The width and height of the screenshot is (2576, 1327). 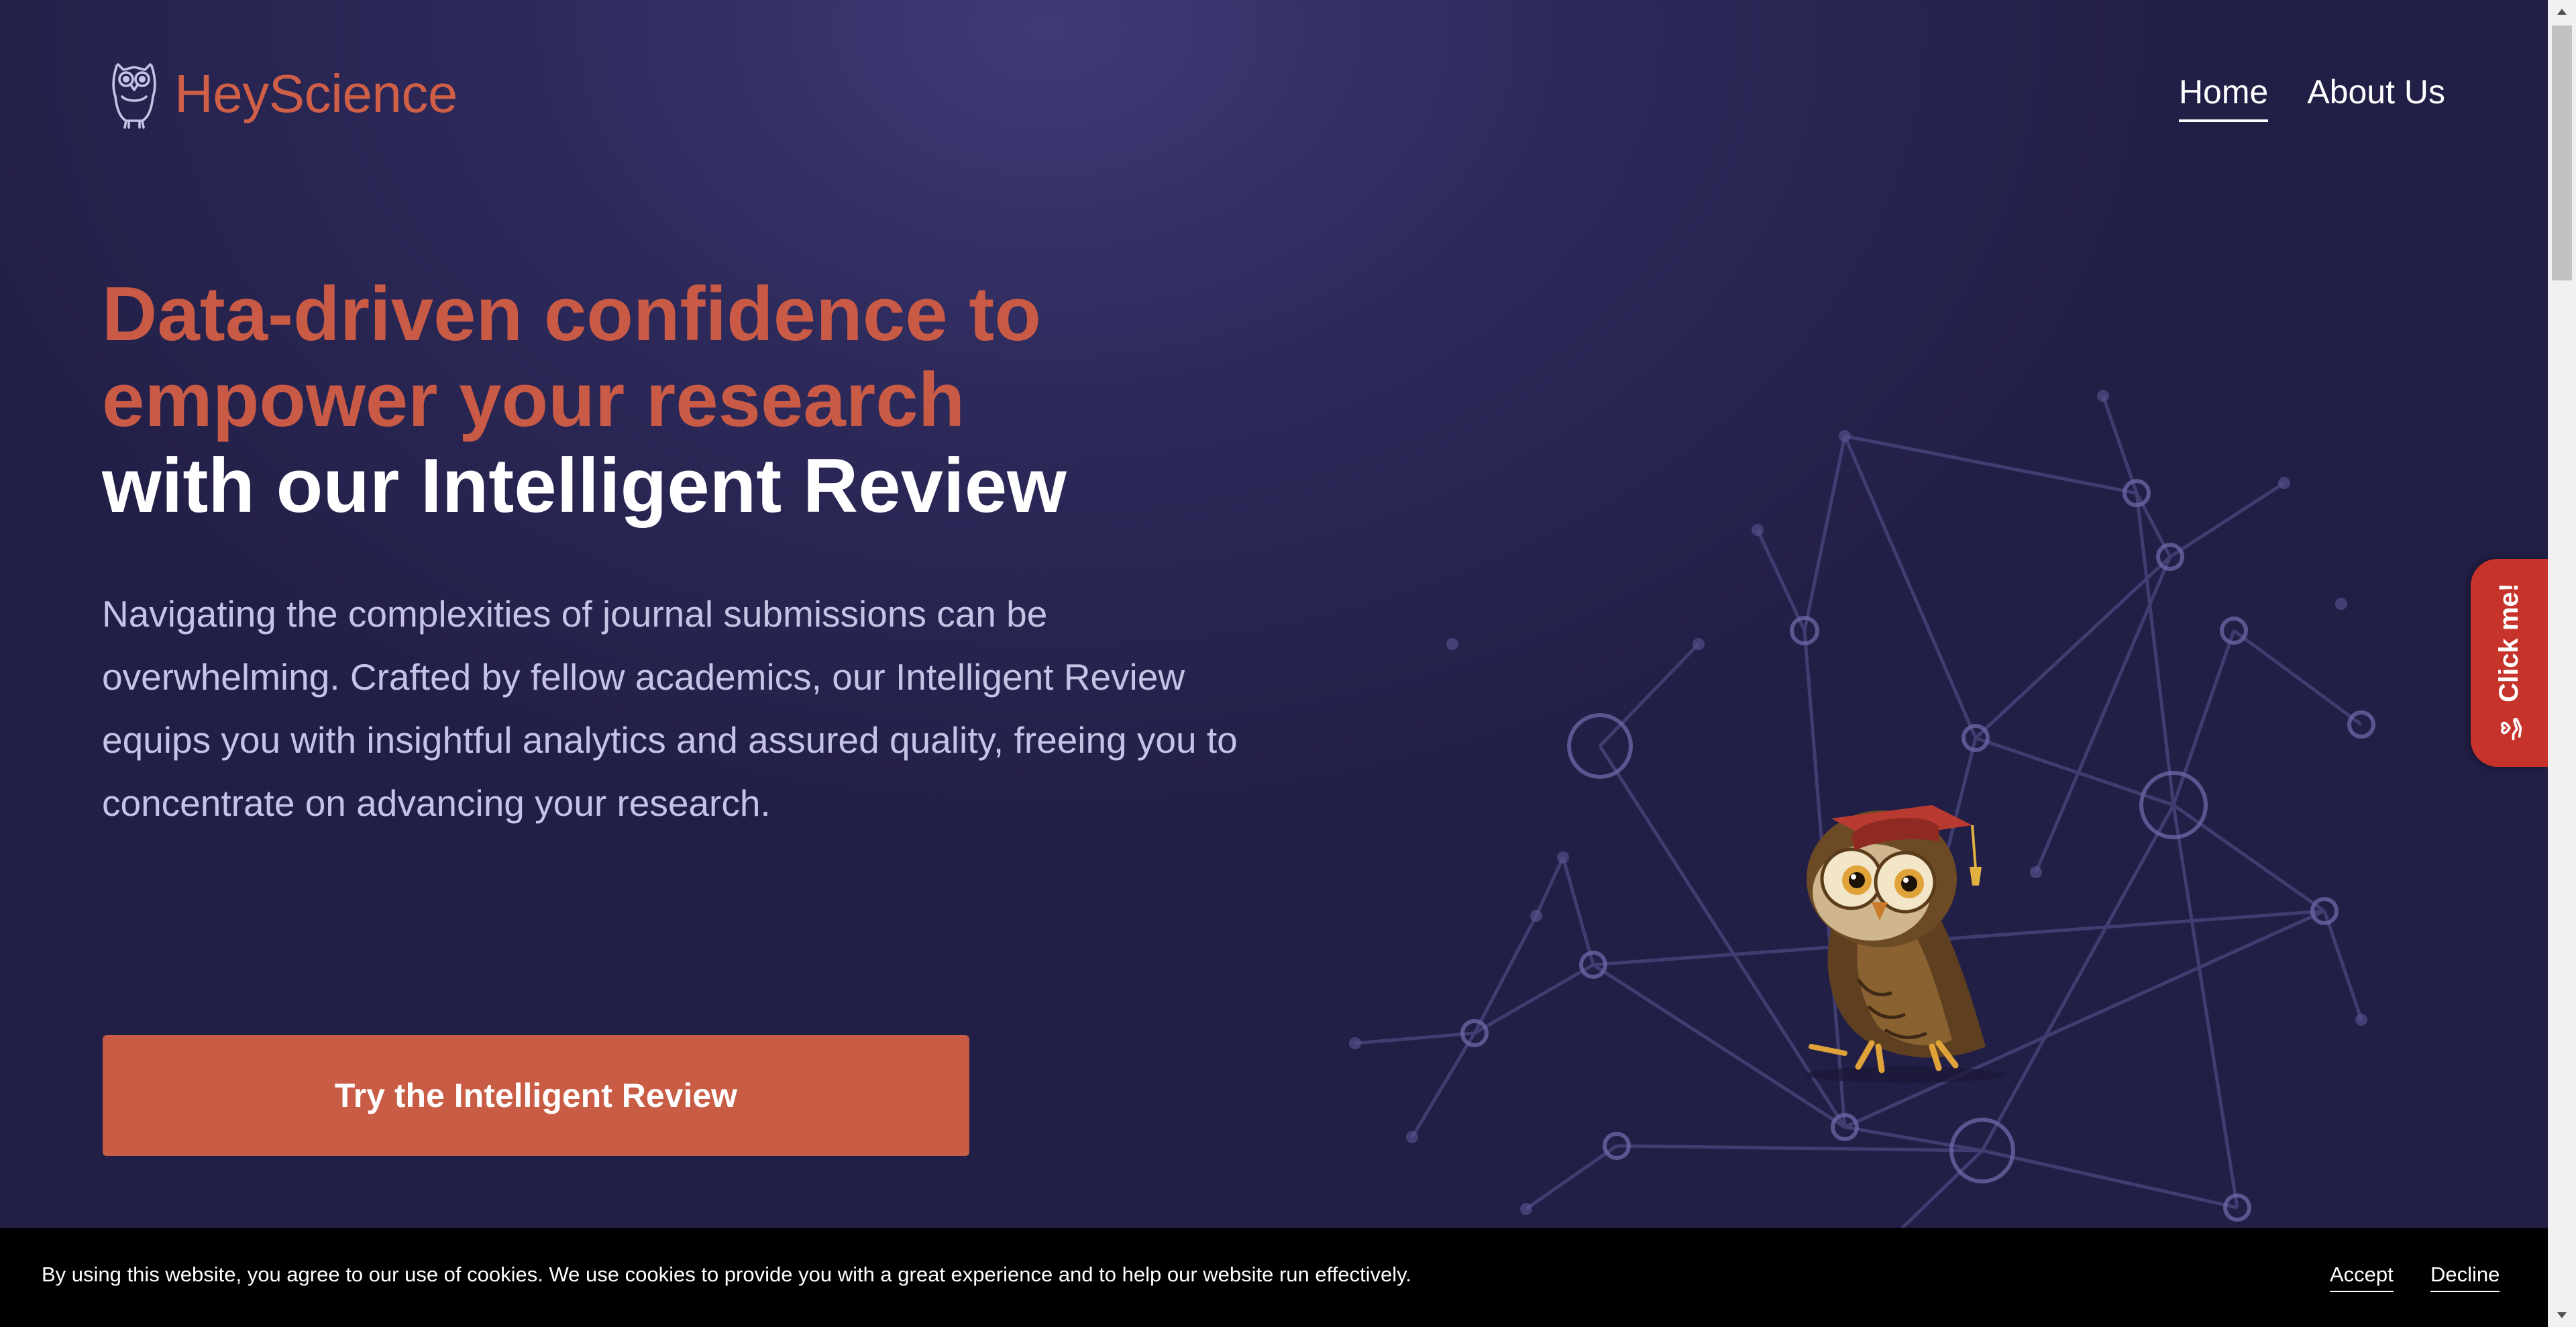 I want to click on hero-title-line-3: with our Intelligent Review, so click(x=584, y=486).